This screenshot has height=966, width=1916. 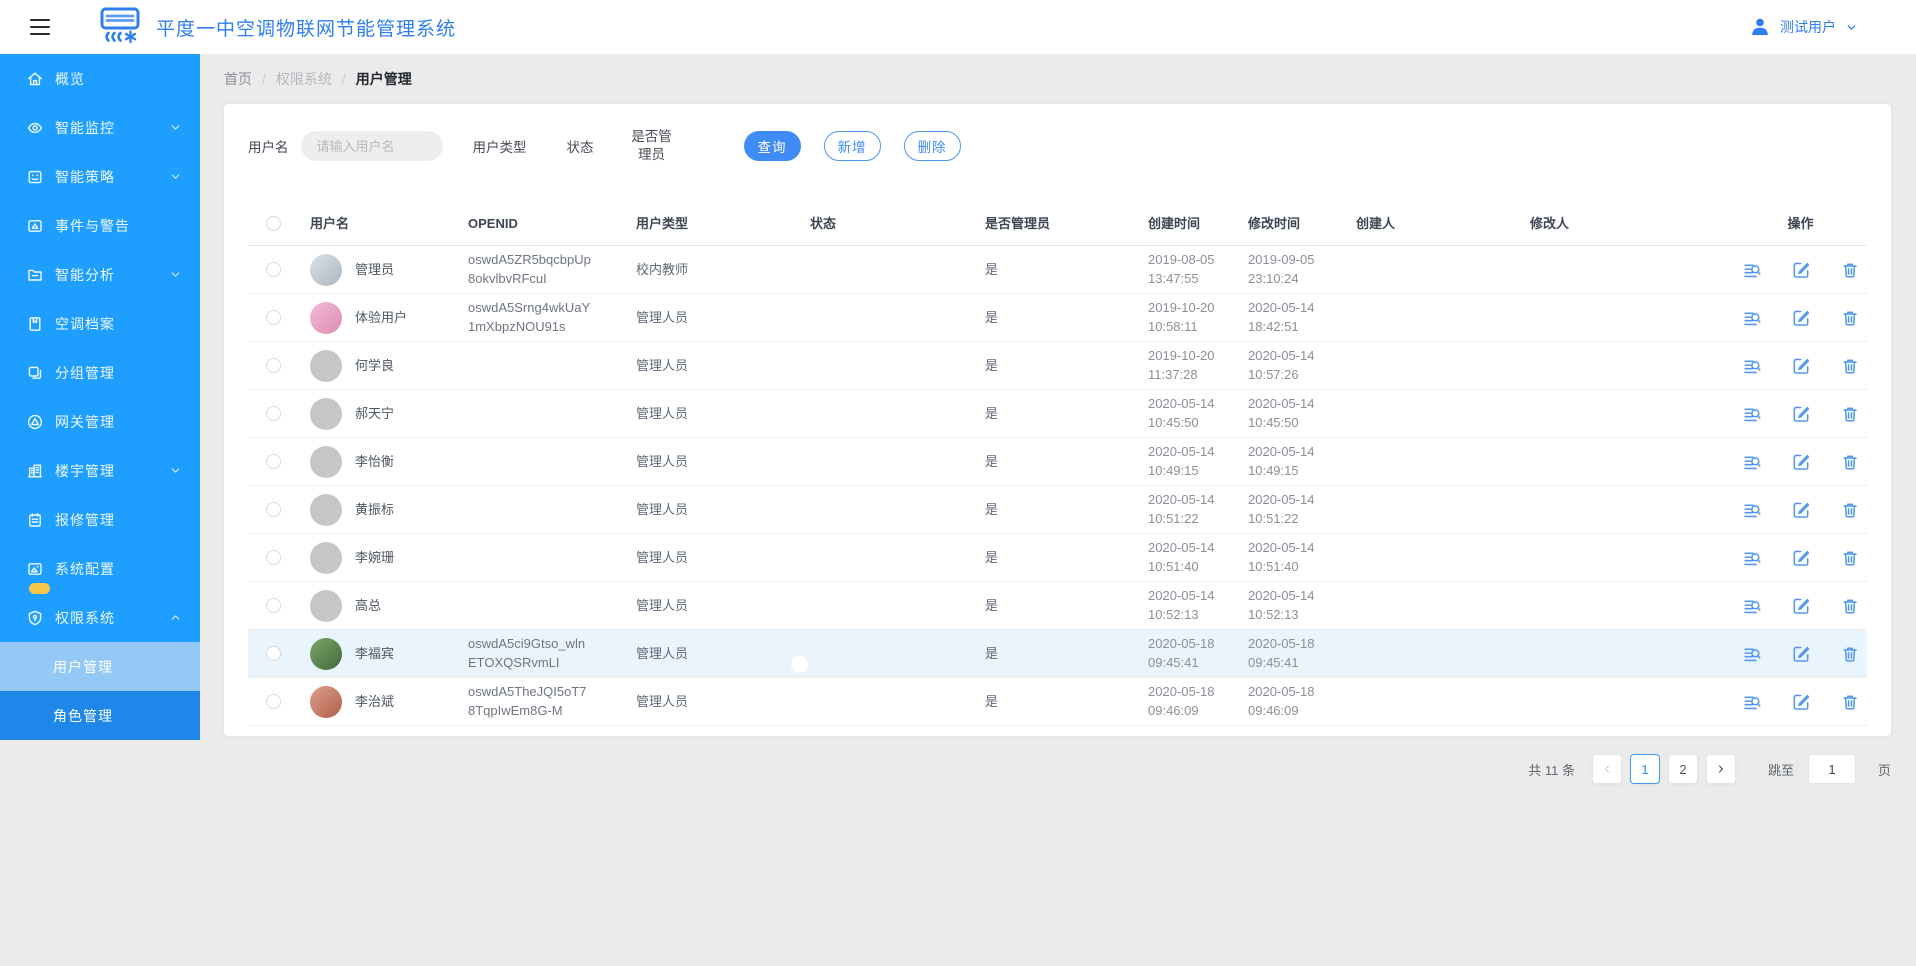 What do you see at coordinates (1644, 769) in the screenshot?
I see `page-button-1: 1` at bounding box center [1644, 769].